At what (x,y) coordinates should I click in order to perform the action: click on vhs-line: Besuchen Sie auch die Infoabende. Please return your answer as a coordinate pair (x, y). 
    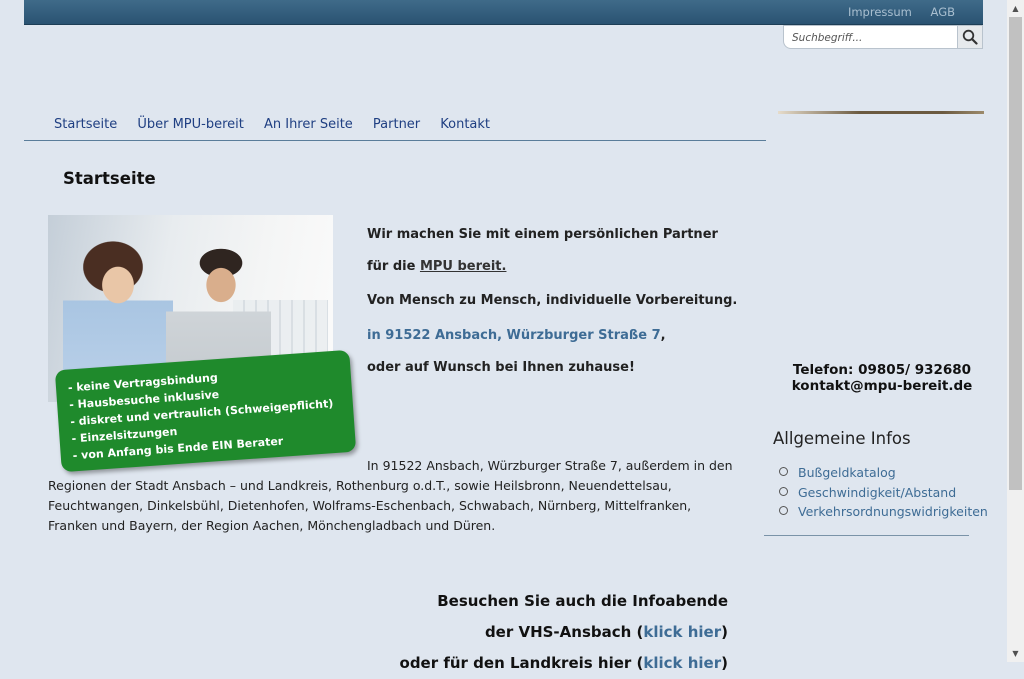
    Looking at the image, I should click on (582, 601).